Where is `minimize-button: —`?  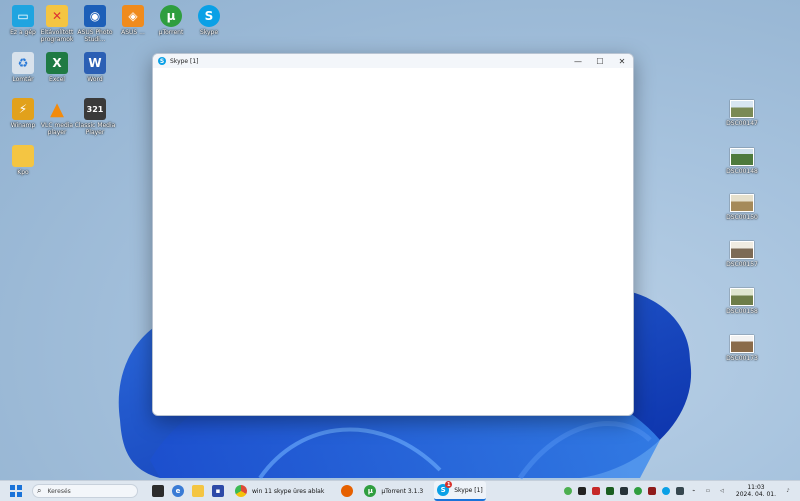 minimize-button: — is located at coordinates (578, 61).